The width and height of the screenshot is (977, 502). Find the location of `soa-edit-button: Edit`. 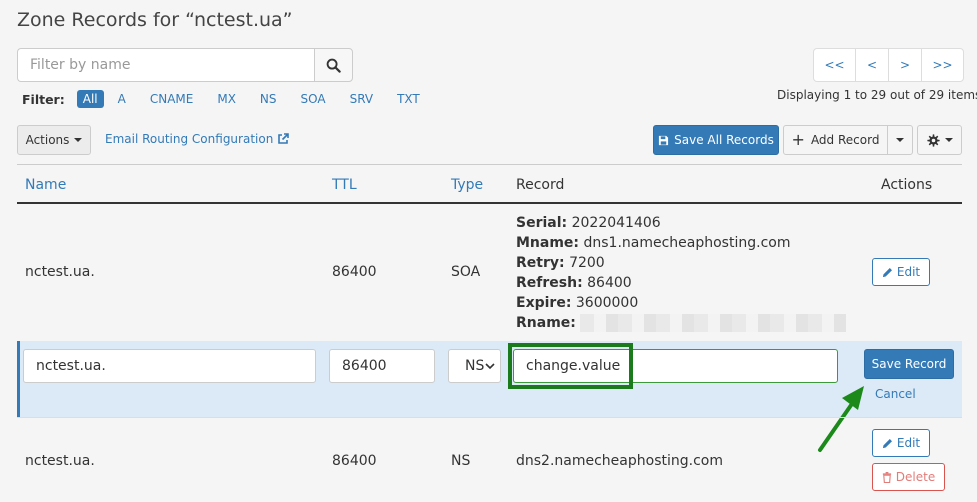

soa-edit-button: Edit is located at coordinates (901, 272).